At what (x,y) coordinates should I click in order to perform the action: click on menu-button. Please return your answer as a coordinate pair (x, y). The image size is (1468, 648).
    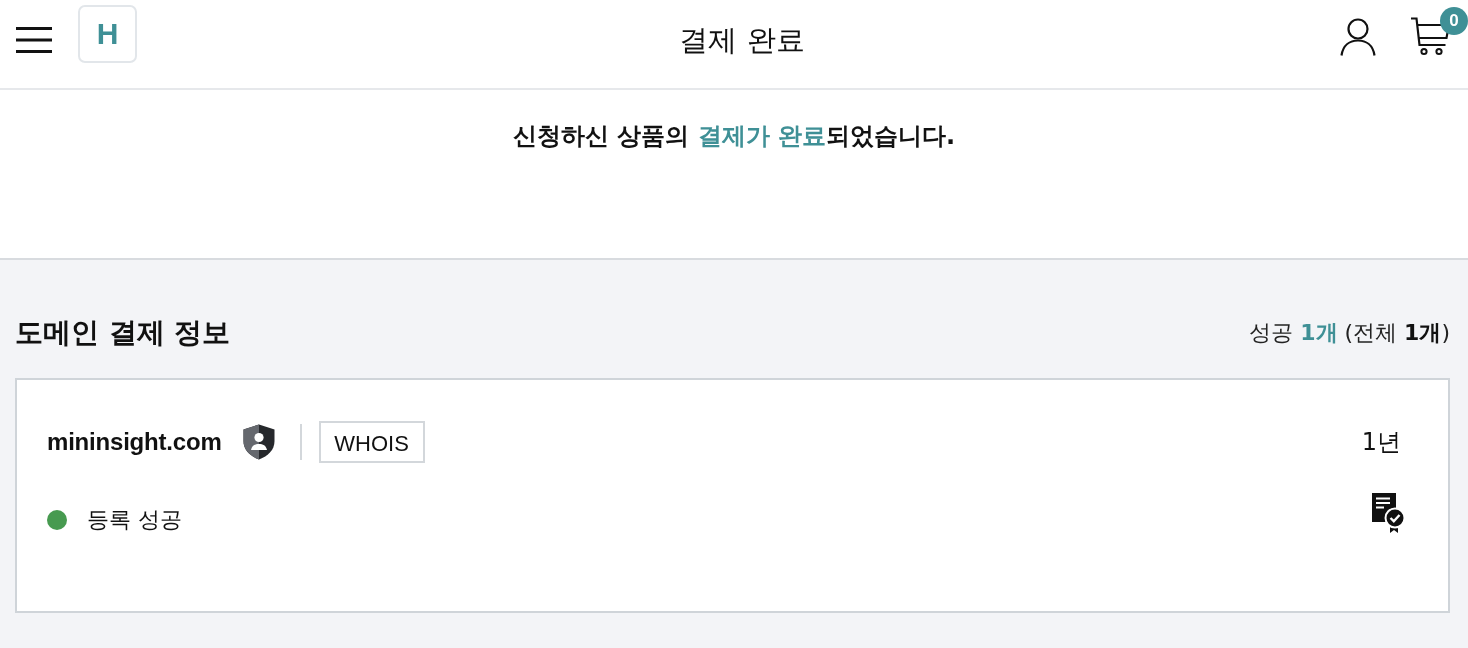
    Looking at the image, I should click on (34, 40).